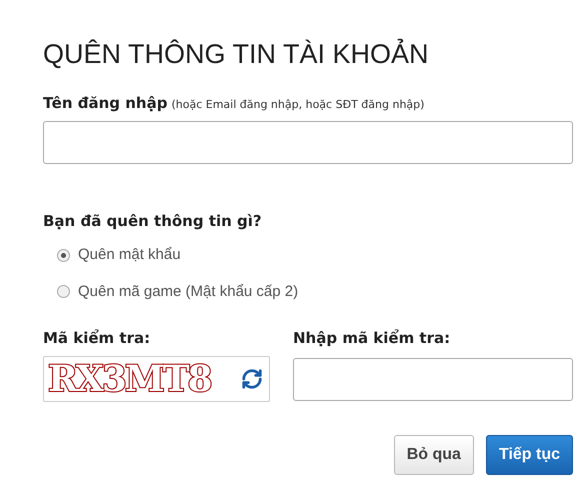 The height and width of the screenshot is (494, 586). What do you see at coordinates (188, 291) in the screenshot?
I see `radio-label: Quên mã game (Mật khẩu cấp 2)` at bounding box center [188, 291].